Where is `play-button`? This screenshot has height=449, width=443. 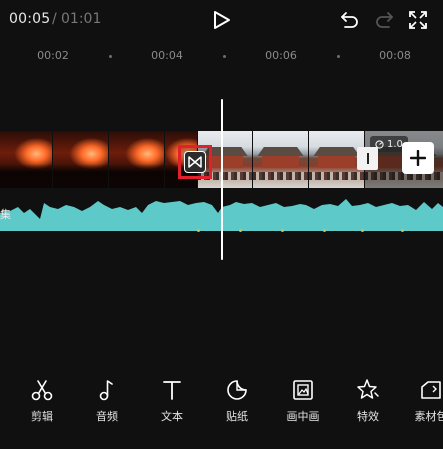 play-button is located at coordinates (222, 20).